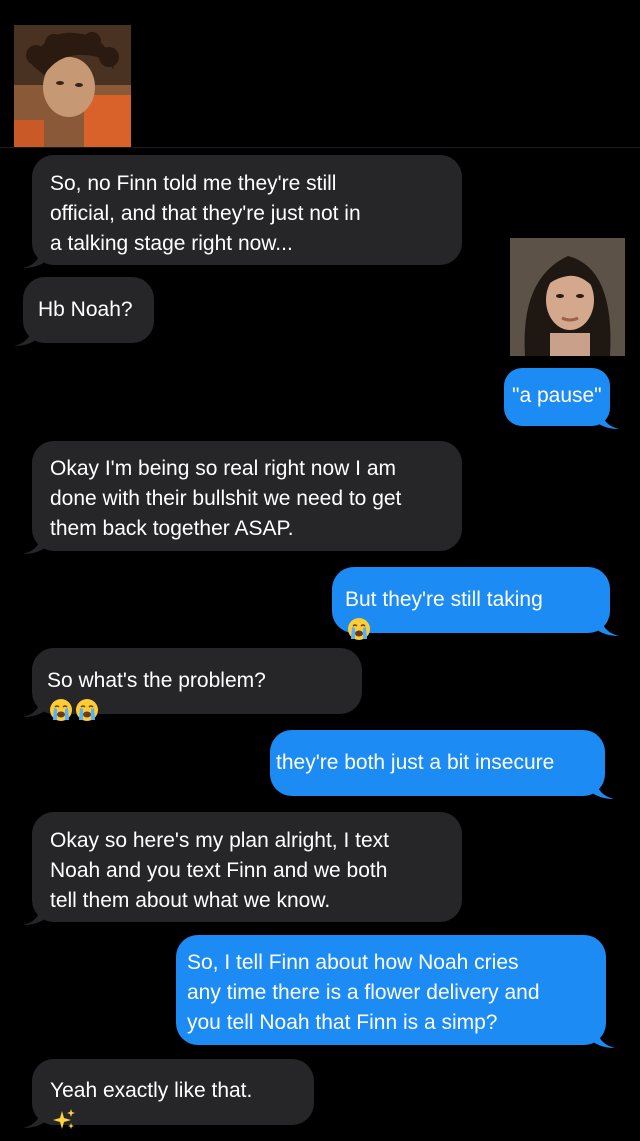 The image size is (640, 1141). I want to click on message-bubble: Yeah exactly like that., so click(168, 1094).